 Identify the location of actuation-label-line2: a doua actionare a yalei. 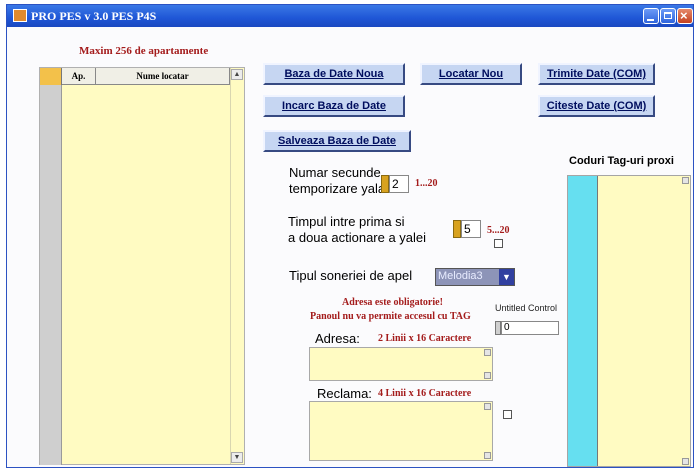
(357, 237).